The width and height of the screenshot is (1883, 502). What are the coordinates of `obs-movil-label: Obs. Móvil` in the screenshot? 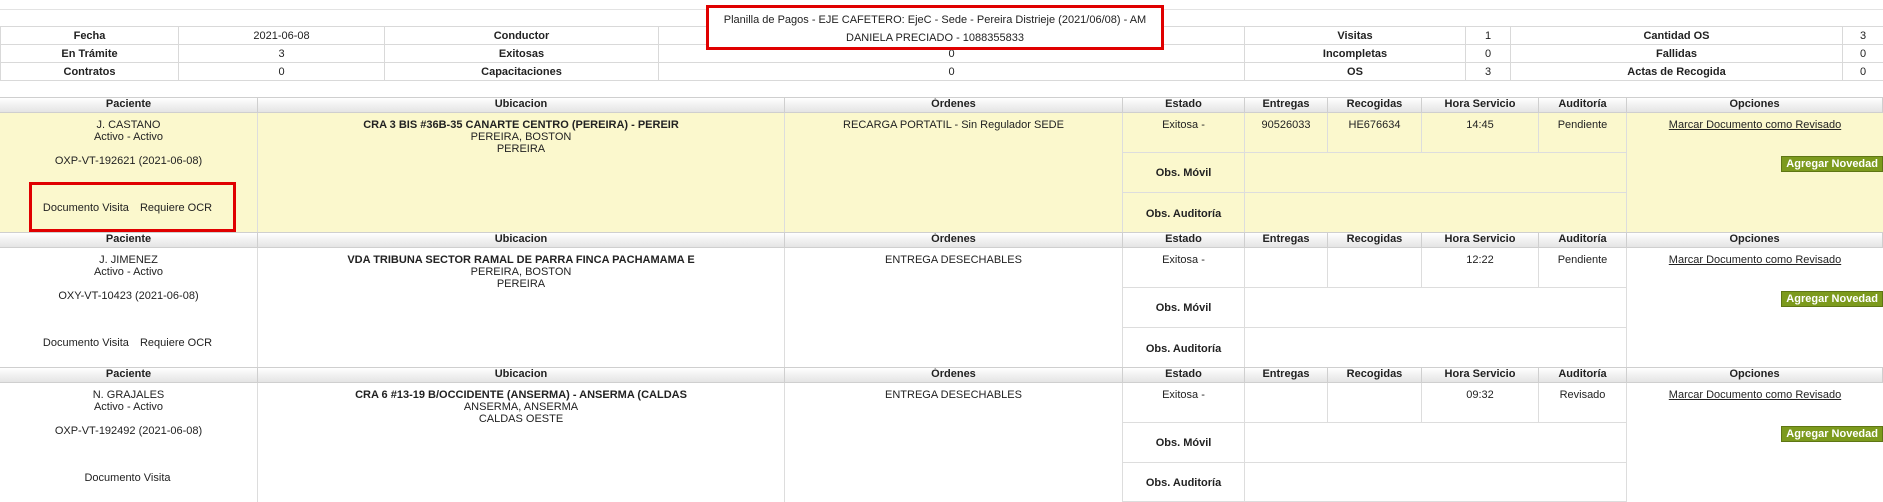 It's located at (1183, 173).